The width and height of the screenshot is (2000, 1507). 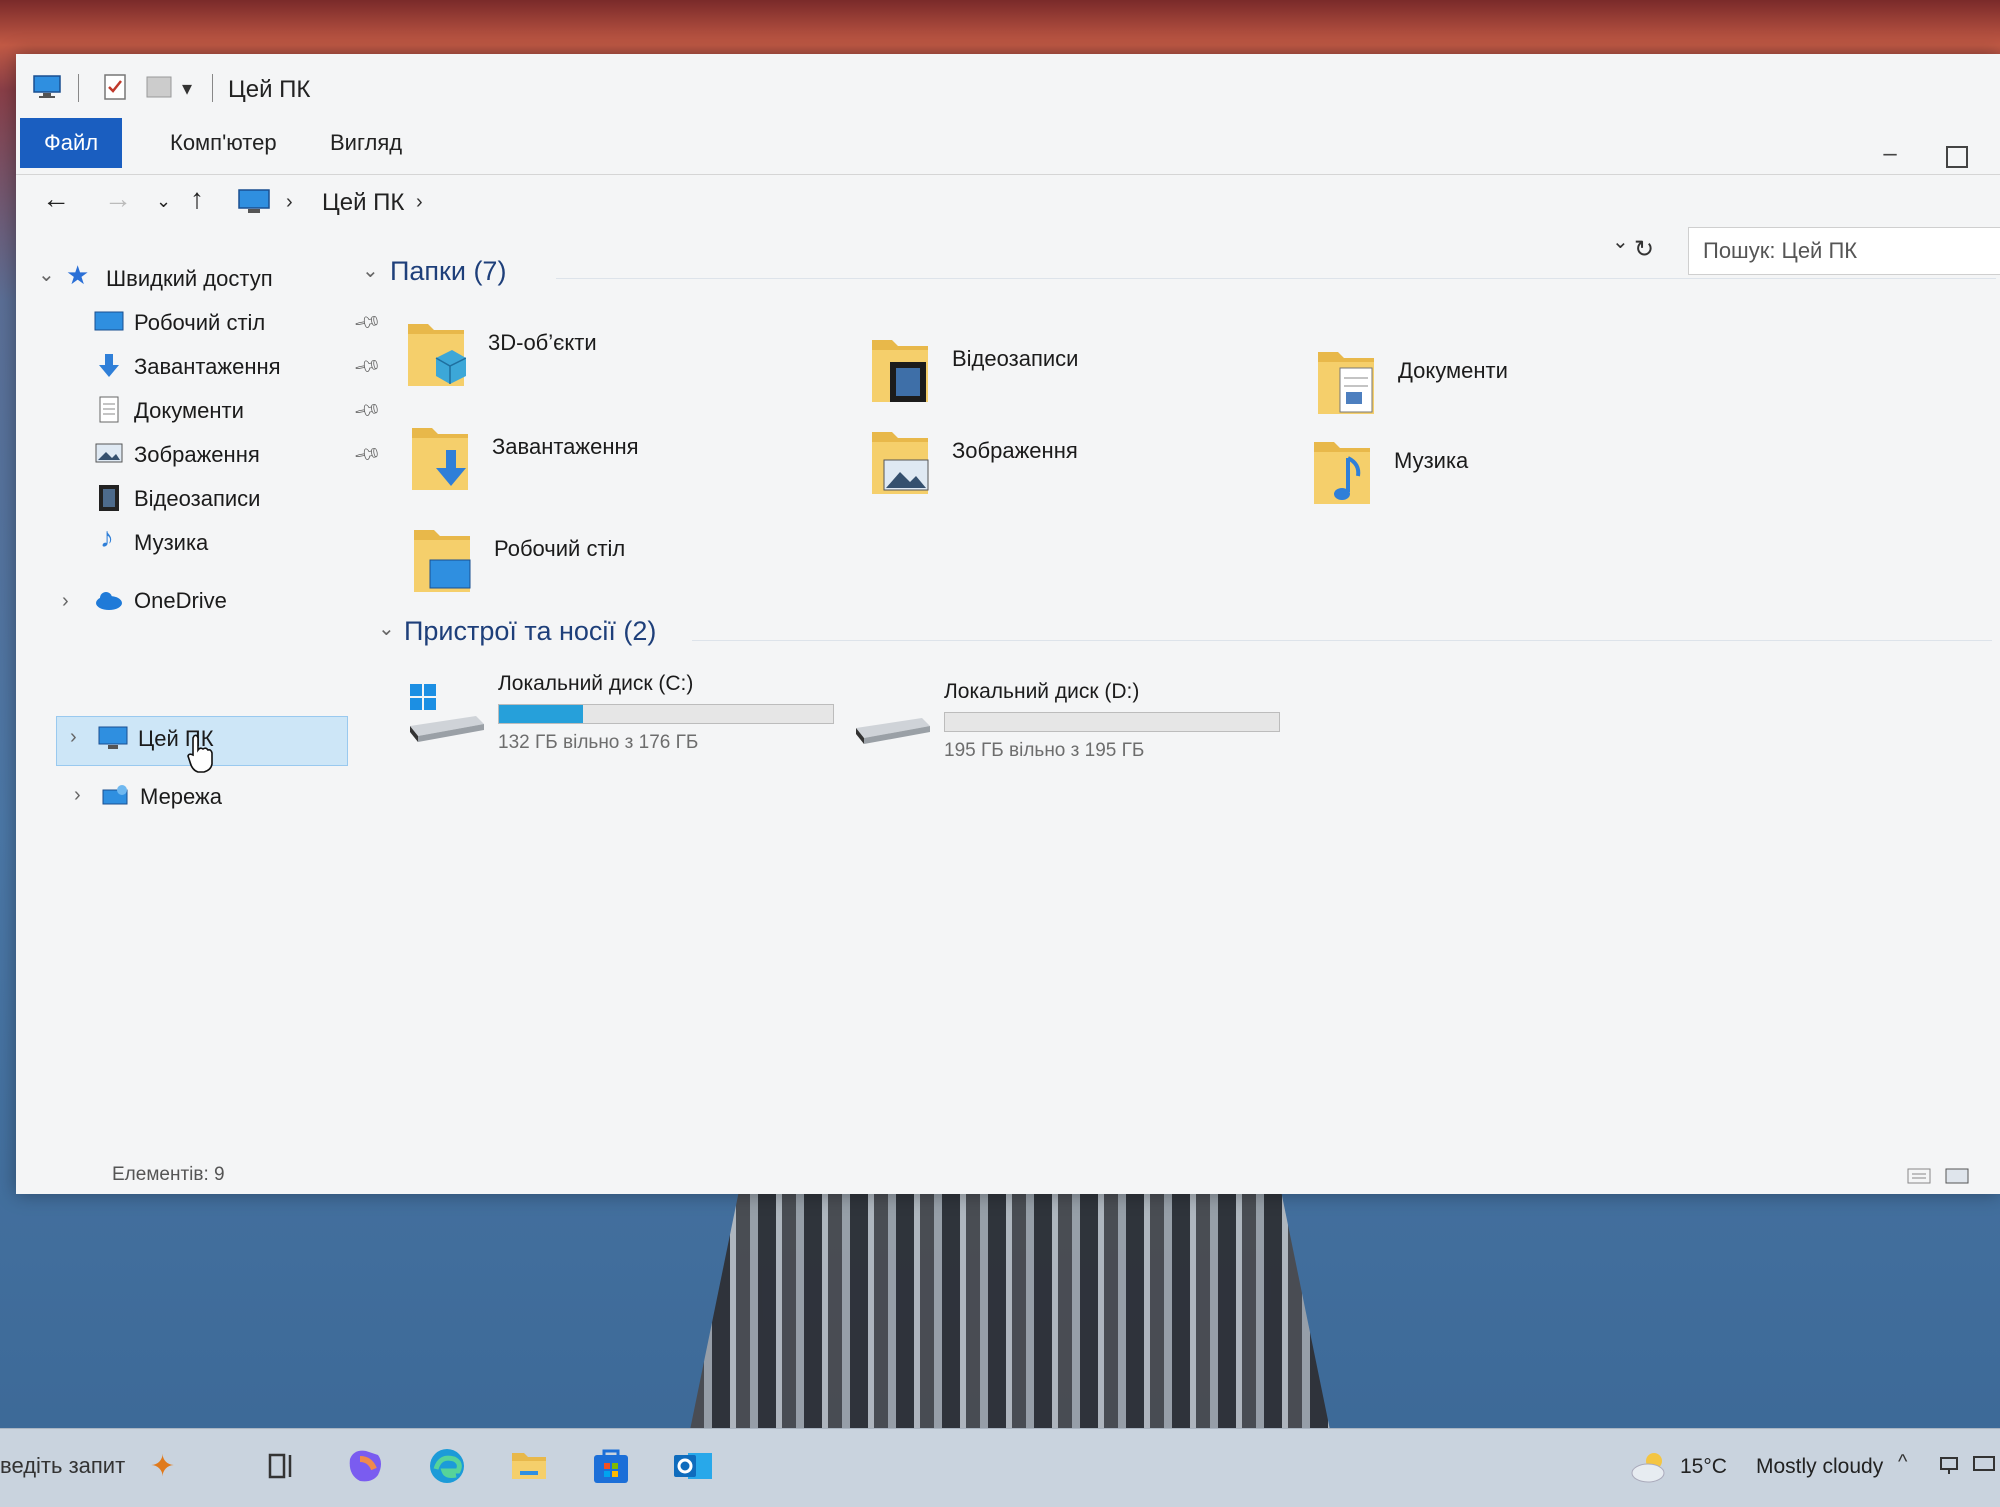 I want to click on store-icon, so click(x=611, y=1466).